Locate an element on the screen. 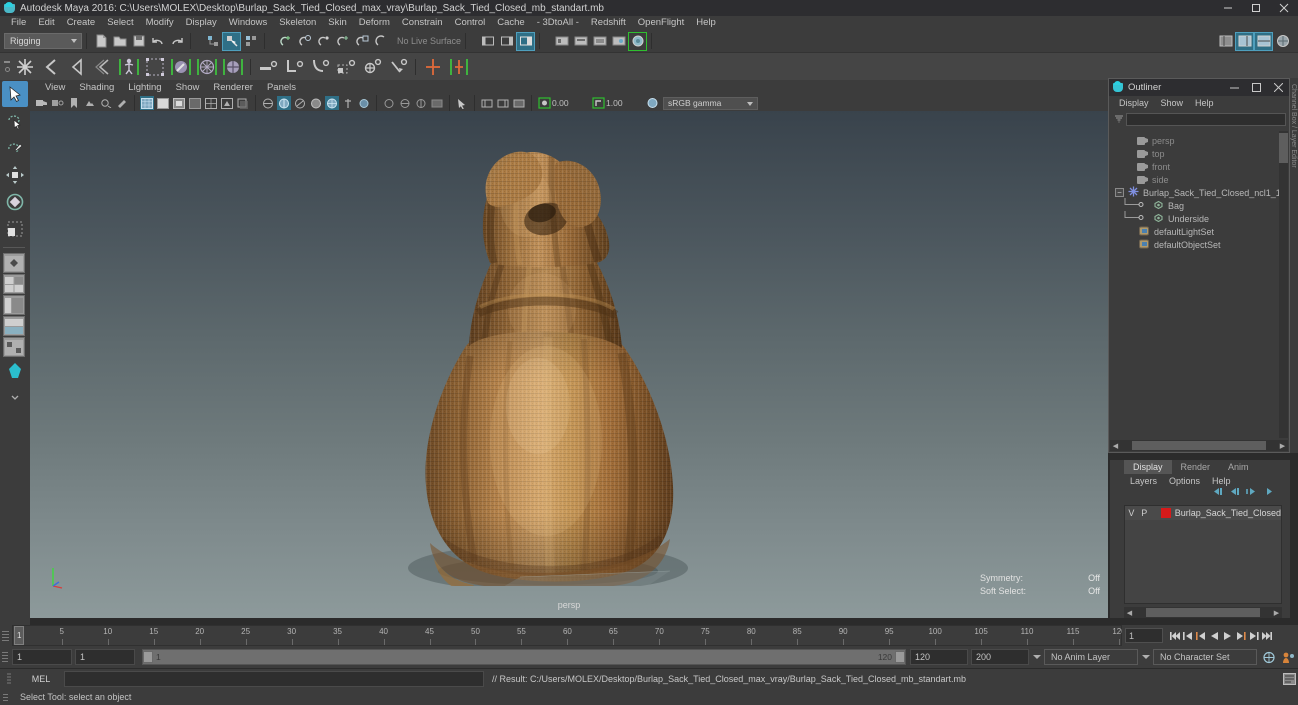  redo-icon is located at coordinates (176, 41).